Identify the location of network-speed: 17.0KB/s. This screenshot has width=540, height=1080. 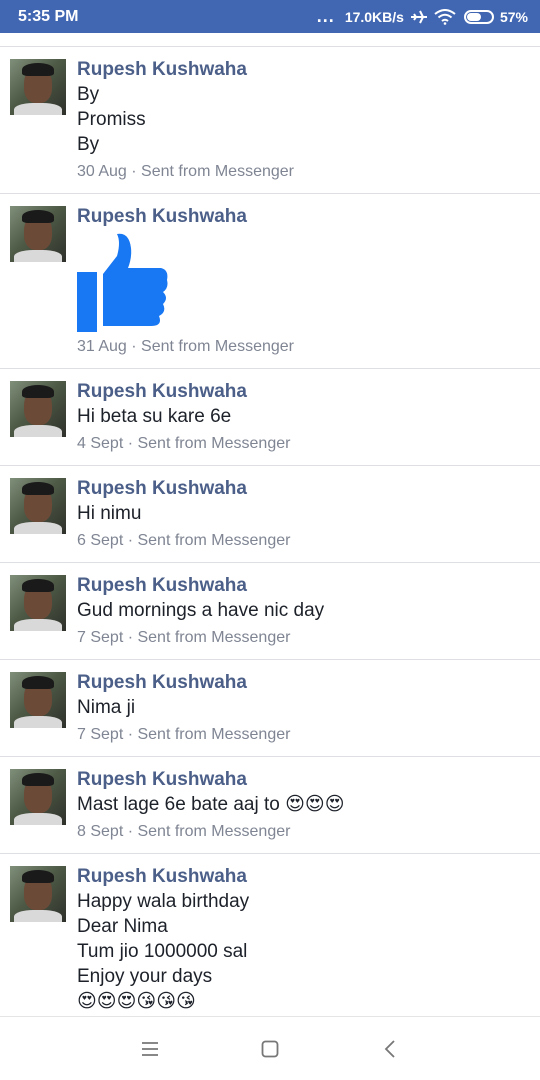
(374, 16).